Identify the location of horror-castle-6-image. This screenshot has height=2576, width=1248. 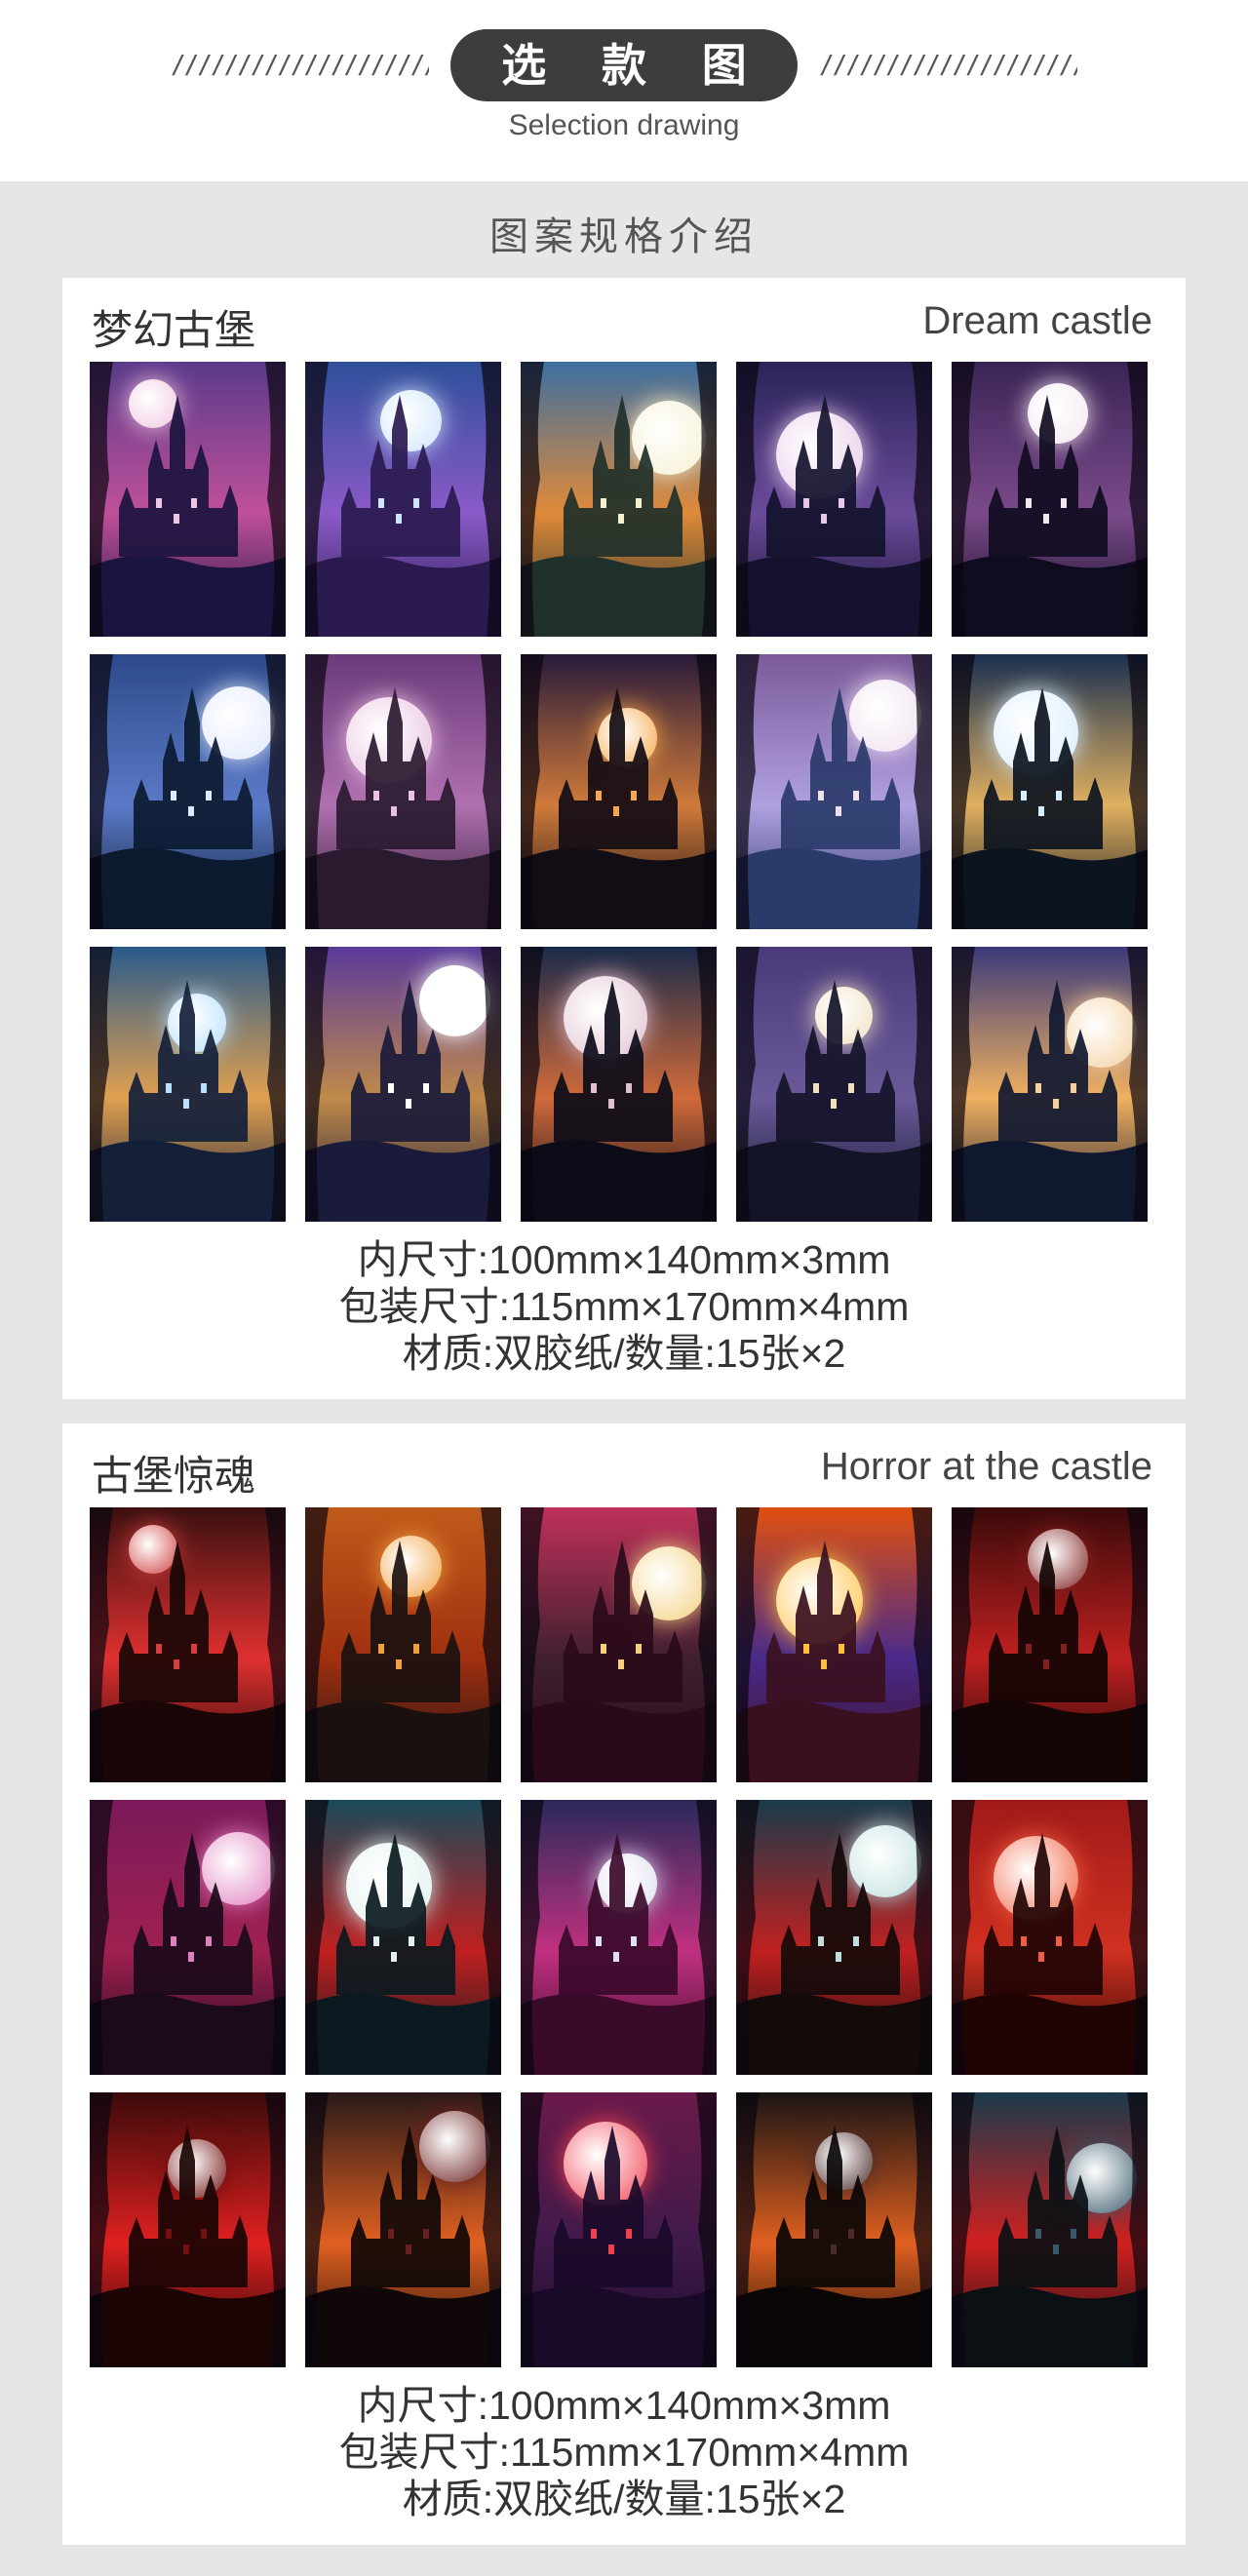
(188, 1937).